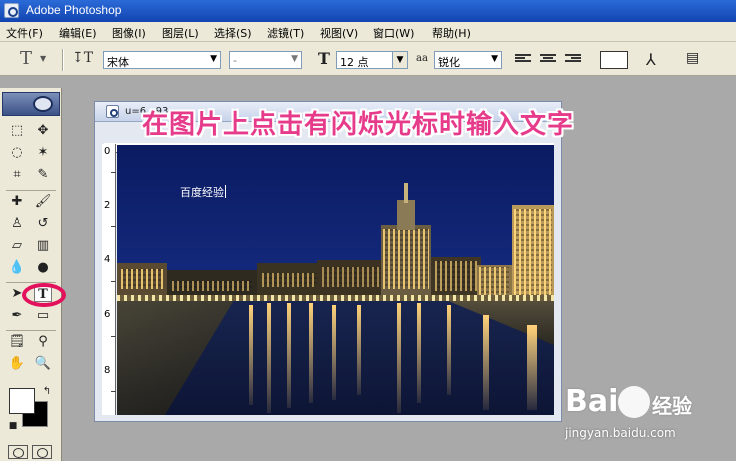  Describe the element at coordinates (43, 153) in the screenshot. I see `magic-wand-tool-icon: ✶` at that location.